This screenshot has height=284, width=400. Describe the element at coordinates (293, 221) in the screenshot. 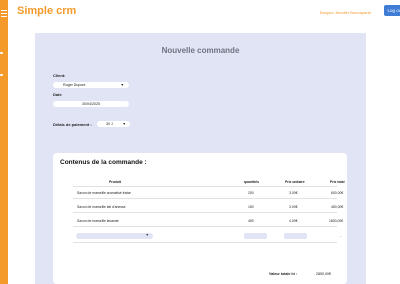

I see `row-unit-price: 4.00€` at that location.